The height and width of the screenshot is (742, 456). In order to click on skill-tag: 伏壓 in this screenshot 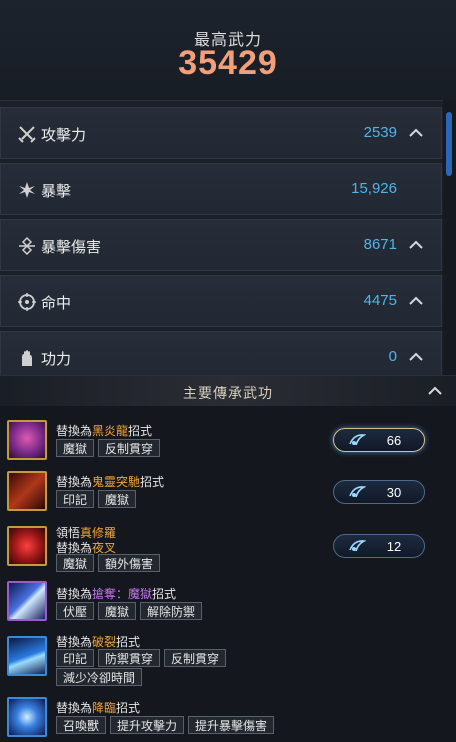, I will do `click(75, 611)`.